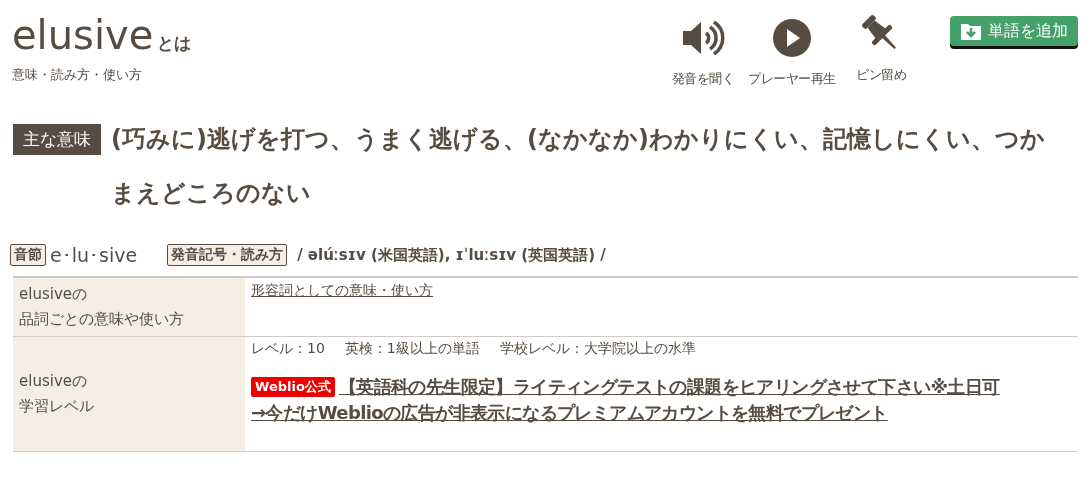 The height and width of the screenshot is (484, 1088). Describe the element at coordinates (597, 349) in the screenshot. I see `level-text: 学校レベル：大学院以上の水準` at that location.